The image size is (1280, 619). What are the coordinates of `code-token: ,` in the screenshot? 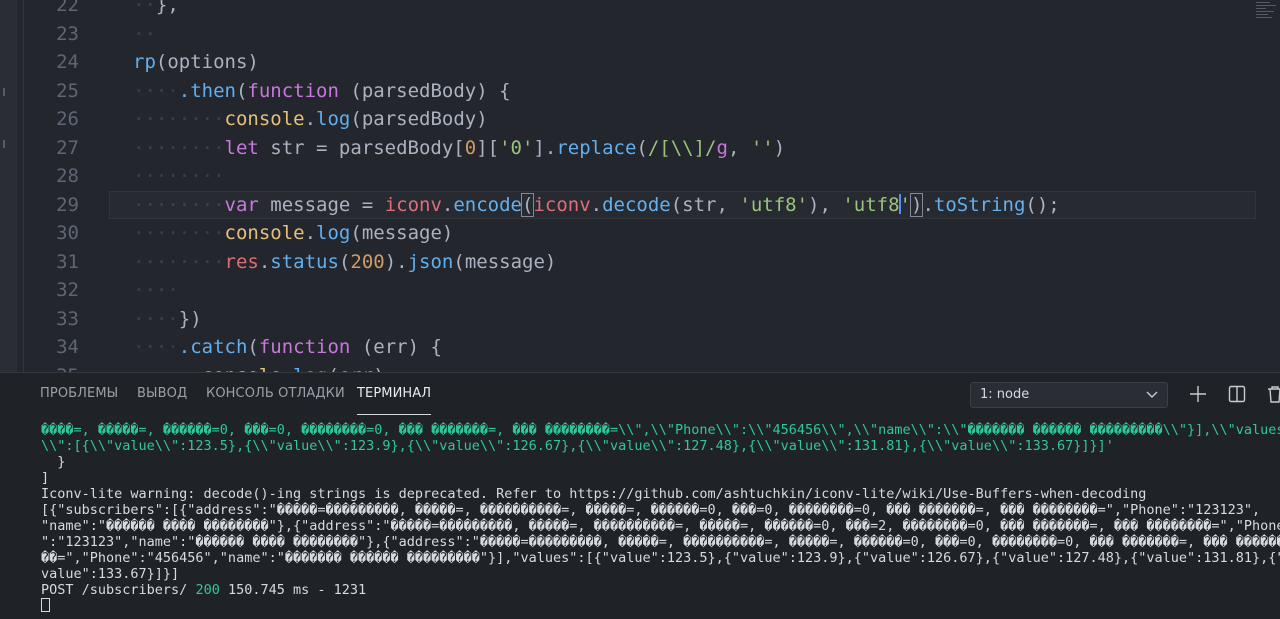 It's located at (739, 147).